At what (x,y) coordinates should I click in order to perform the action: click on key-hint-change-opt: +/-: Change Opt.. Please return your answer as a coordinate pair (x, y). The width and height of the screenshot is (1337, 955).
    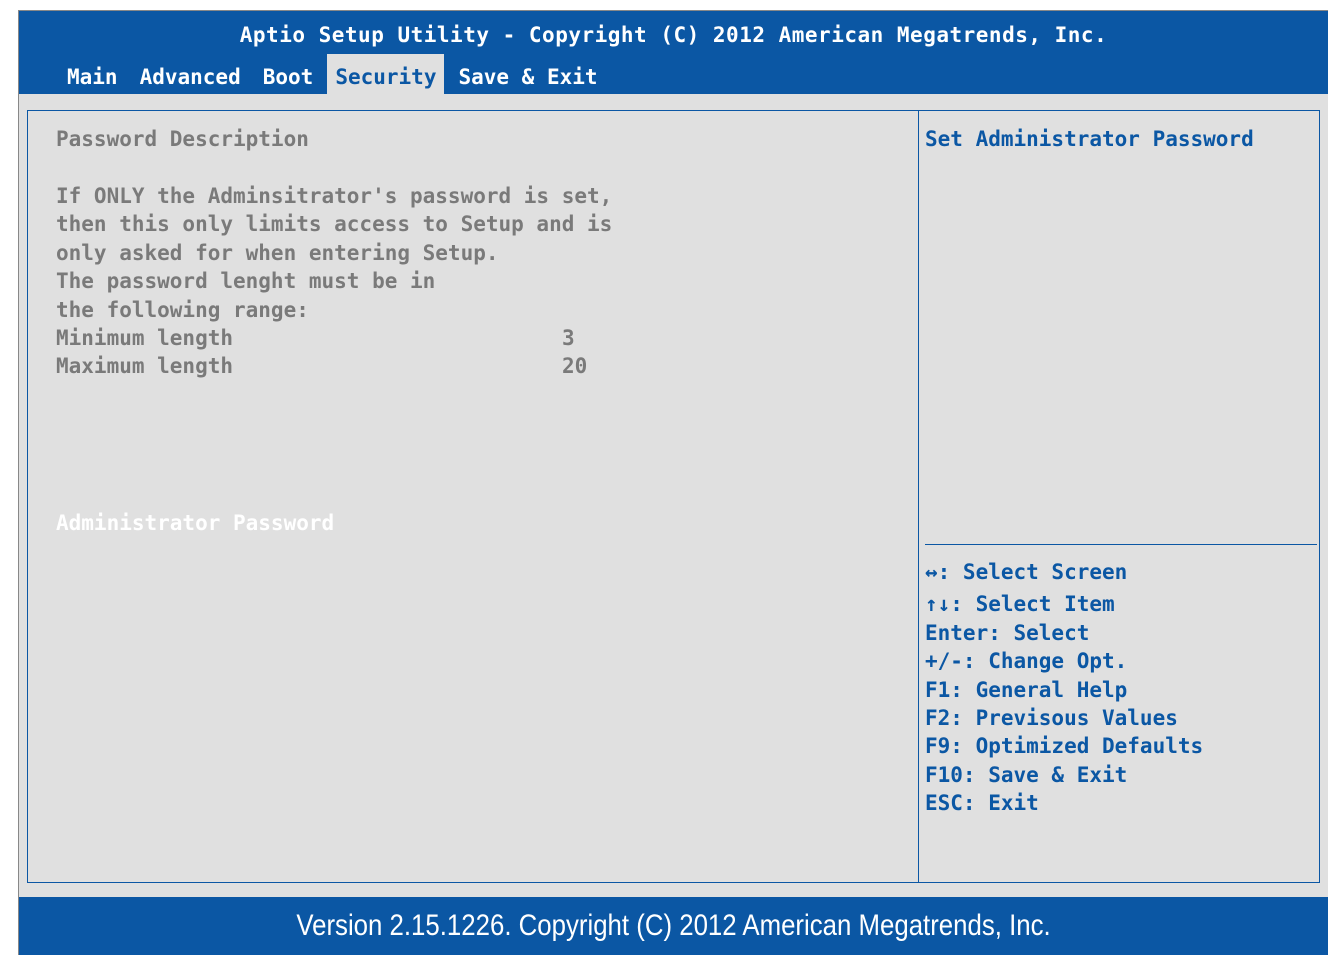
    Looking at the image, I should click on (1026, 661).